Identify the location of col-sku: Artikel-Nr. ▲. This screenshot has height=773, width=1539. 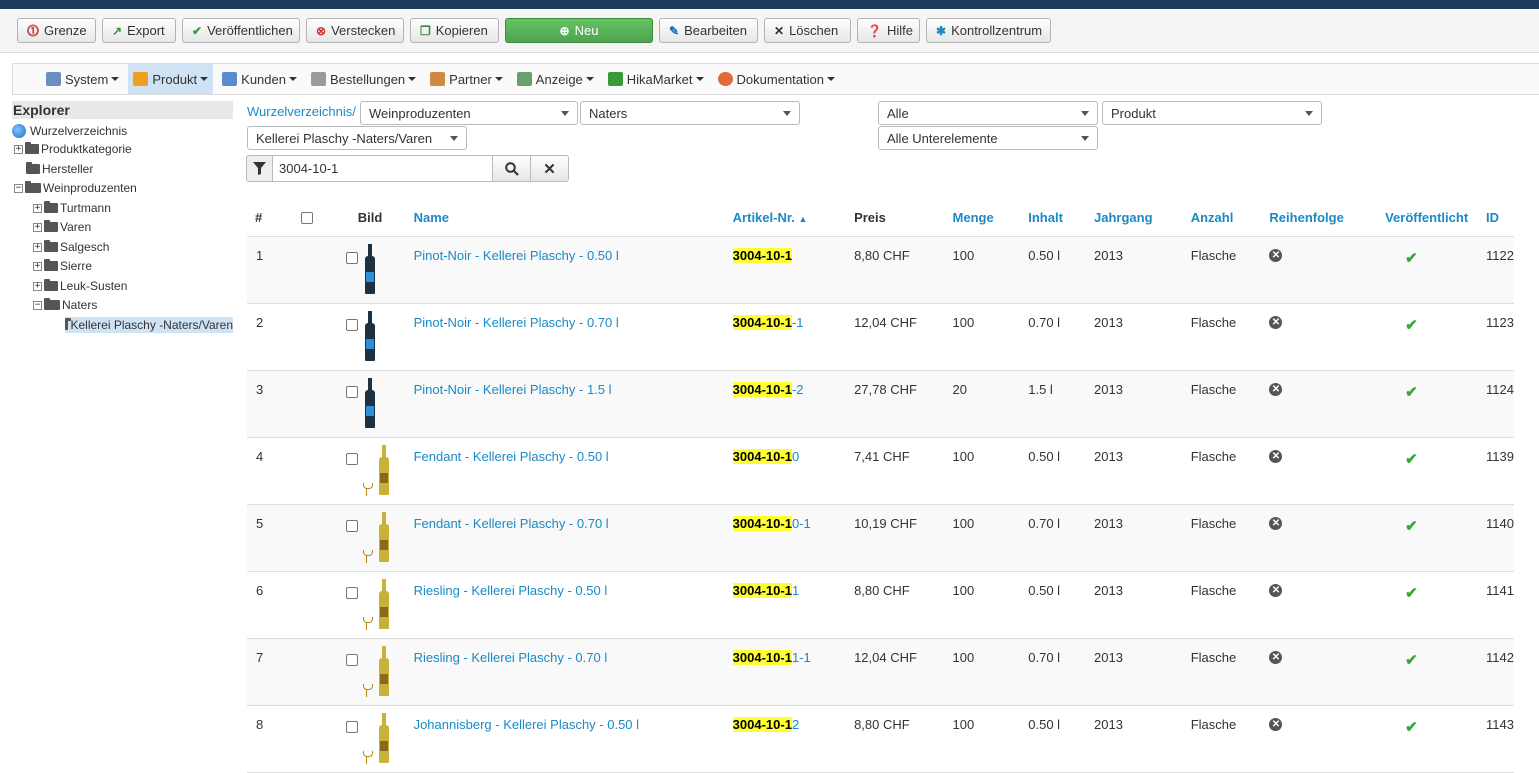
(793, 218).